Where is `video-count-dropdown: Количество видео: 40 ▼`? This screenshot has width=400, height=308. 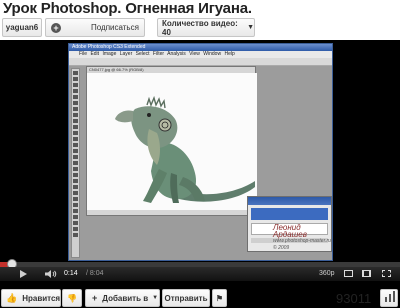
video-count-dropdown: Количество видео: 40 ▼ is located at coordinates (206, 27).